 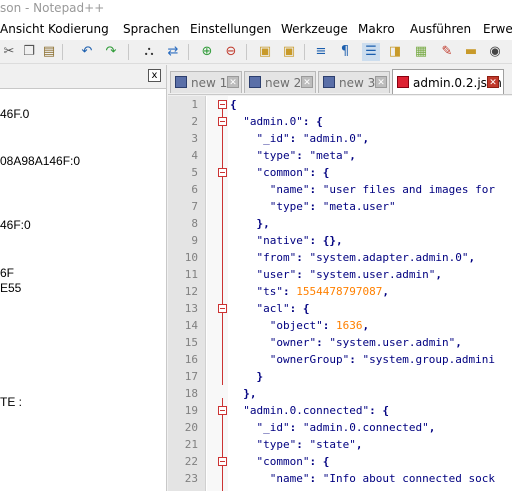 What do you see at coordinates (340, 478) in the screenshot?
I see `code-line: 23 "name": "Info about connected sock` at bounding box center [340, 478].